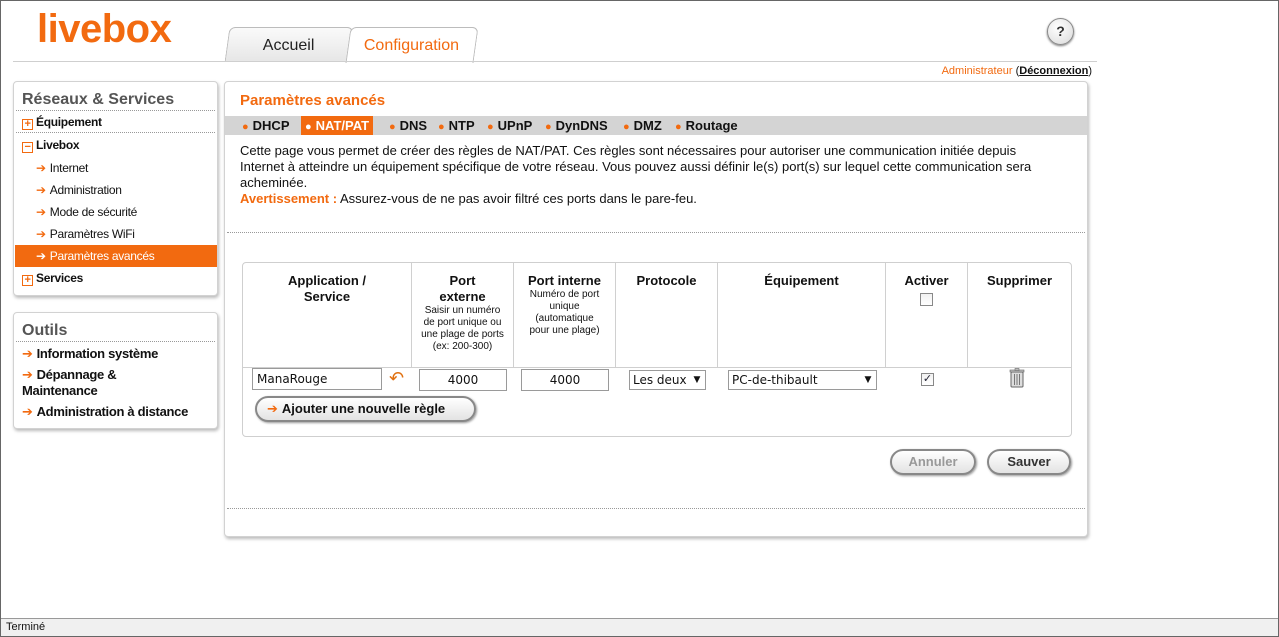 This screenshot has width=1279, height=637. Describe the element at coordinates (112, 411) in the screenshot. I see `tools-item-label: Administration à distance` at that location.